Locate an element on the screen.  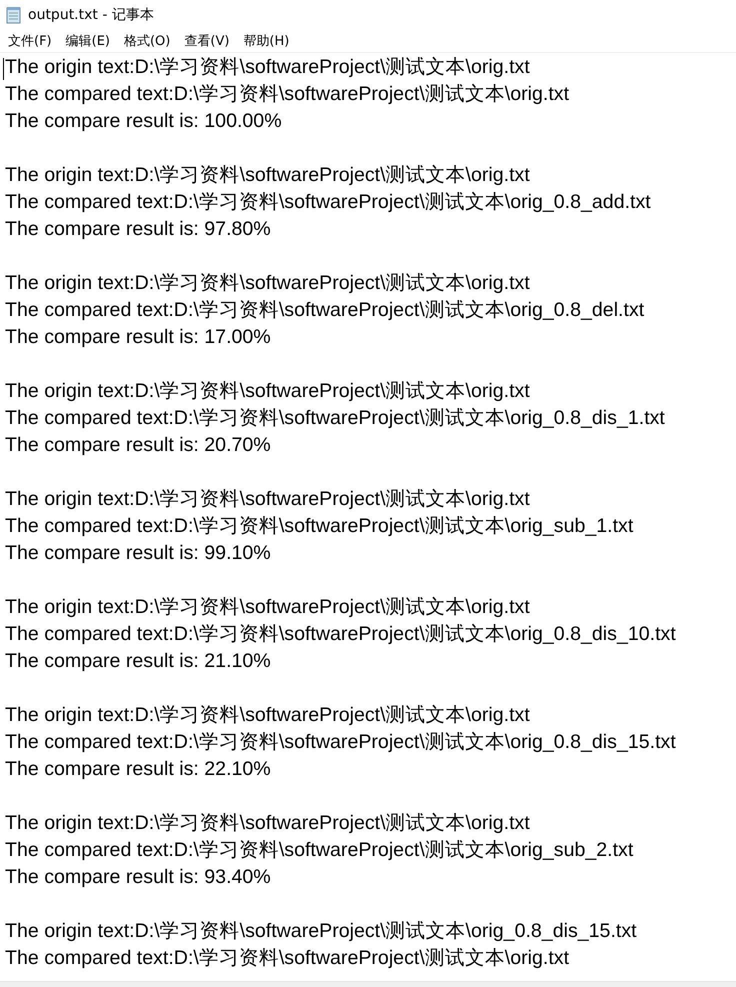
text-line: The origin text:D:\学习资料\softwareProject\测试文本\orig_0.8_dis_15.txt is located at coordinates (321, 931).